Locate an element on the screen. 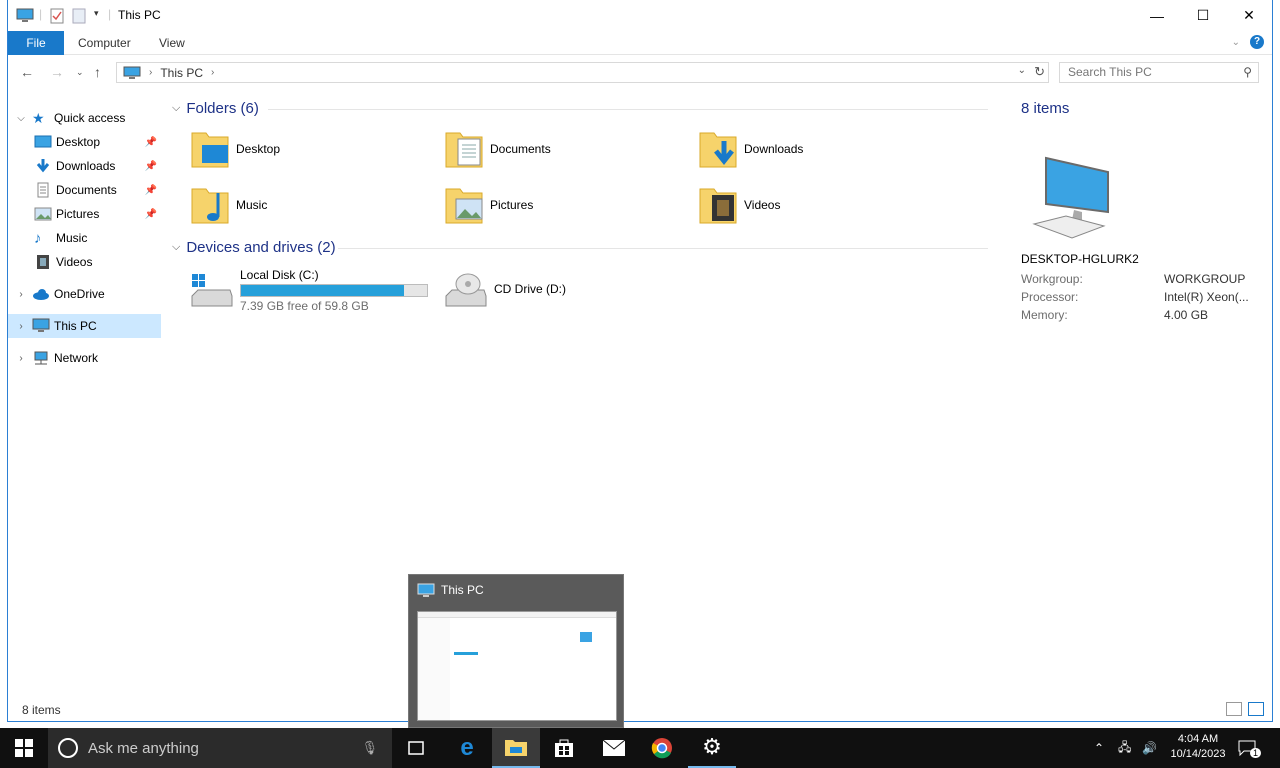 This screenshot has width=1280, height=768. customize-quick-access-icon: ▾ is located at coordinates (96, 13).